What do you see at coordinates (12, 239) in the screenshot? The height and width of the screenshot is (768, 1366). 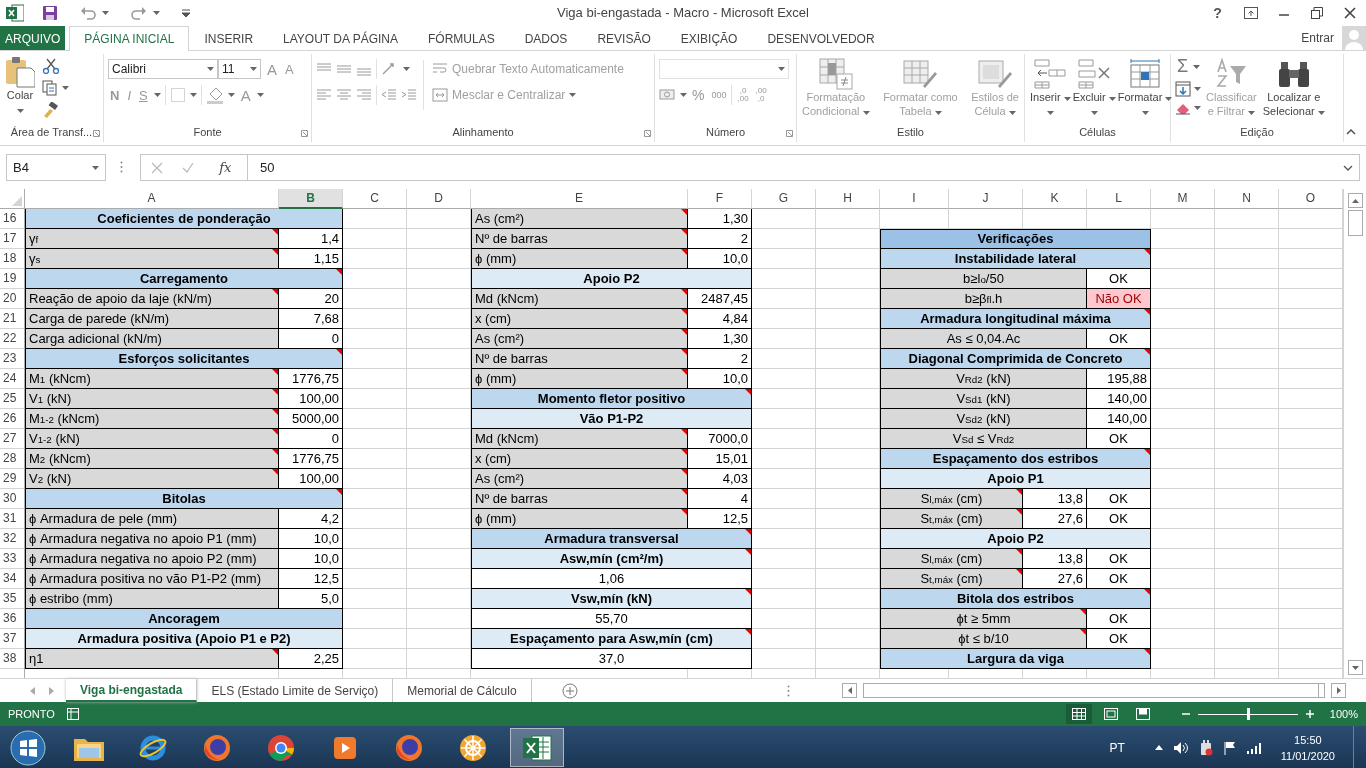 I see `row-number: 17` at bounding box center [12, 239].